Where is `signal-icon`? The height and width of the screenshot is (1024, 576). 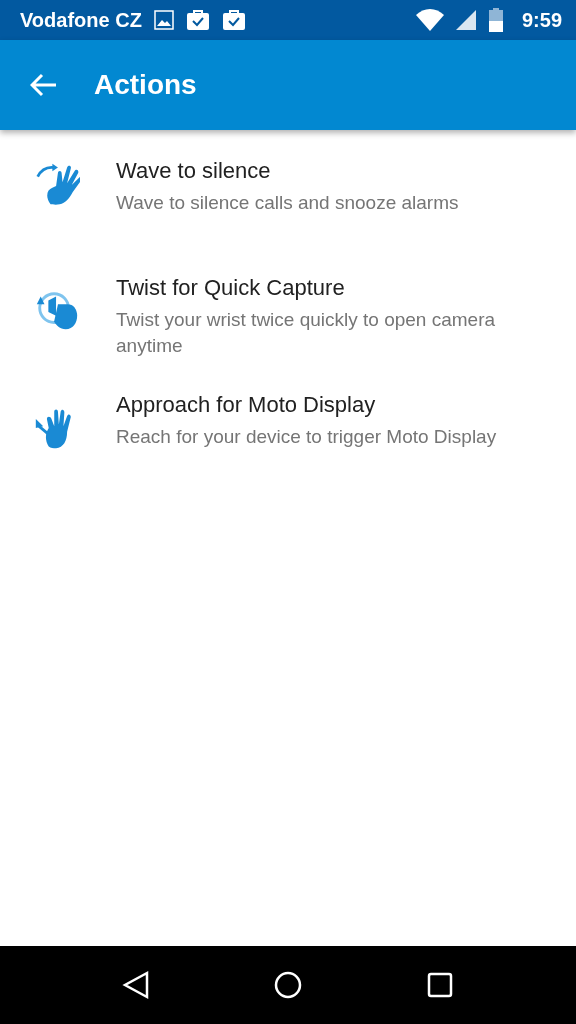
signal-icon is located at coordinates (465, 20).